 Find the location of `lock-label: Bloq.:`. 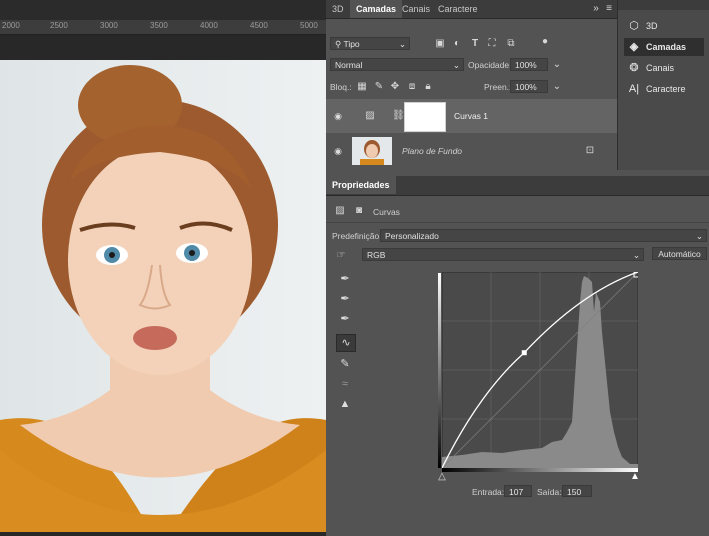

lock-label: Bloq.: is located at coordinates (341, 87).